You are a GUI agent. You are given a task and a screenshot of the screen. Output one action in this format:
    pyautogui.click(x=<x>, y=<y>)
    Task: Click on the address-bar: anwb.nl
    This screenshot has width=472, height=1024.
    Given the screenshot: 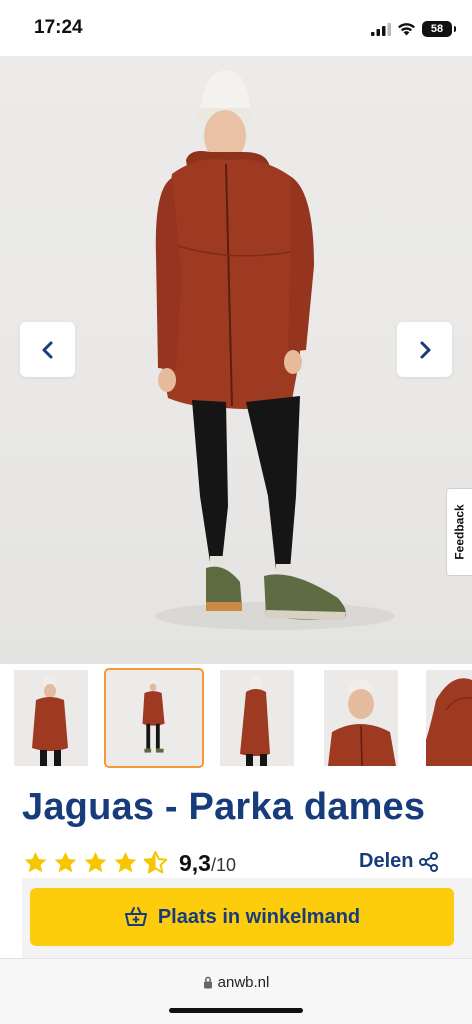 What is the action you would take?
    pyautogui.click(x=236, y=982)
    